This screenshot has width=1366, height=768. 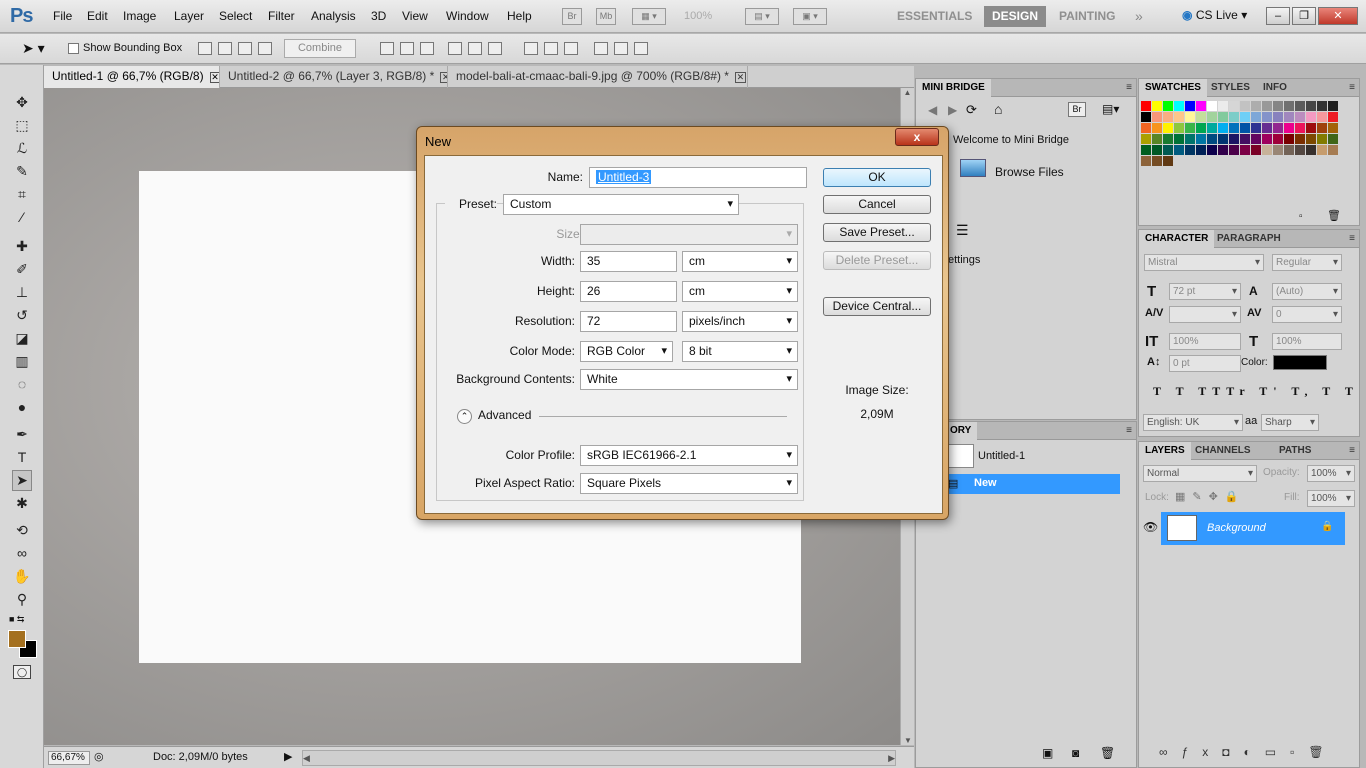 What do you see at coordinates (1290, 422) in the screenshot?
I see `antialias-select: Sharp` at bounding box center [1290, 422].